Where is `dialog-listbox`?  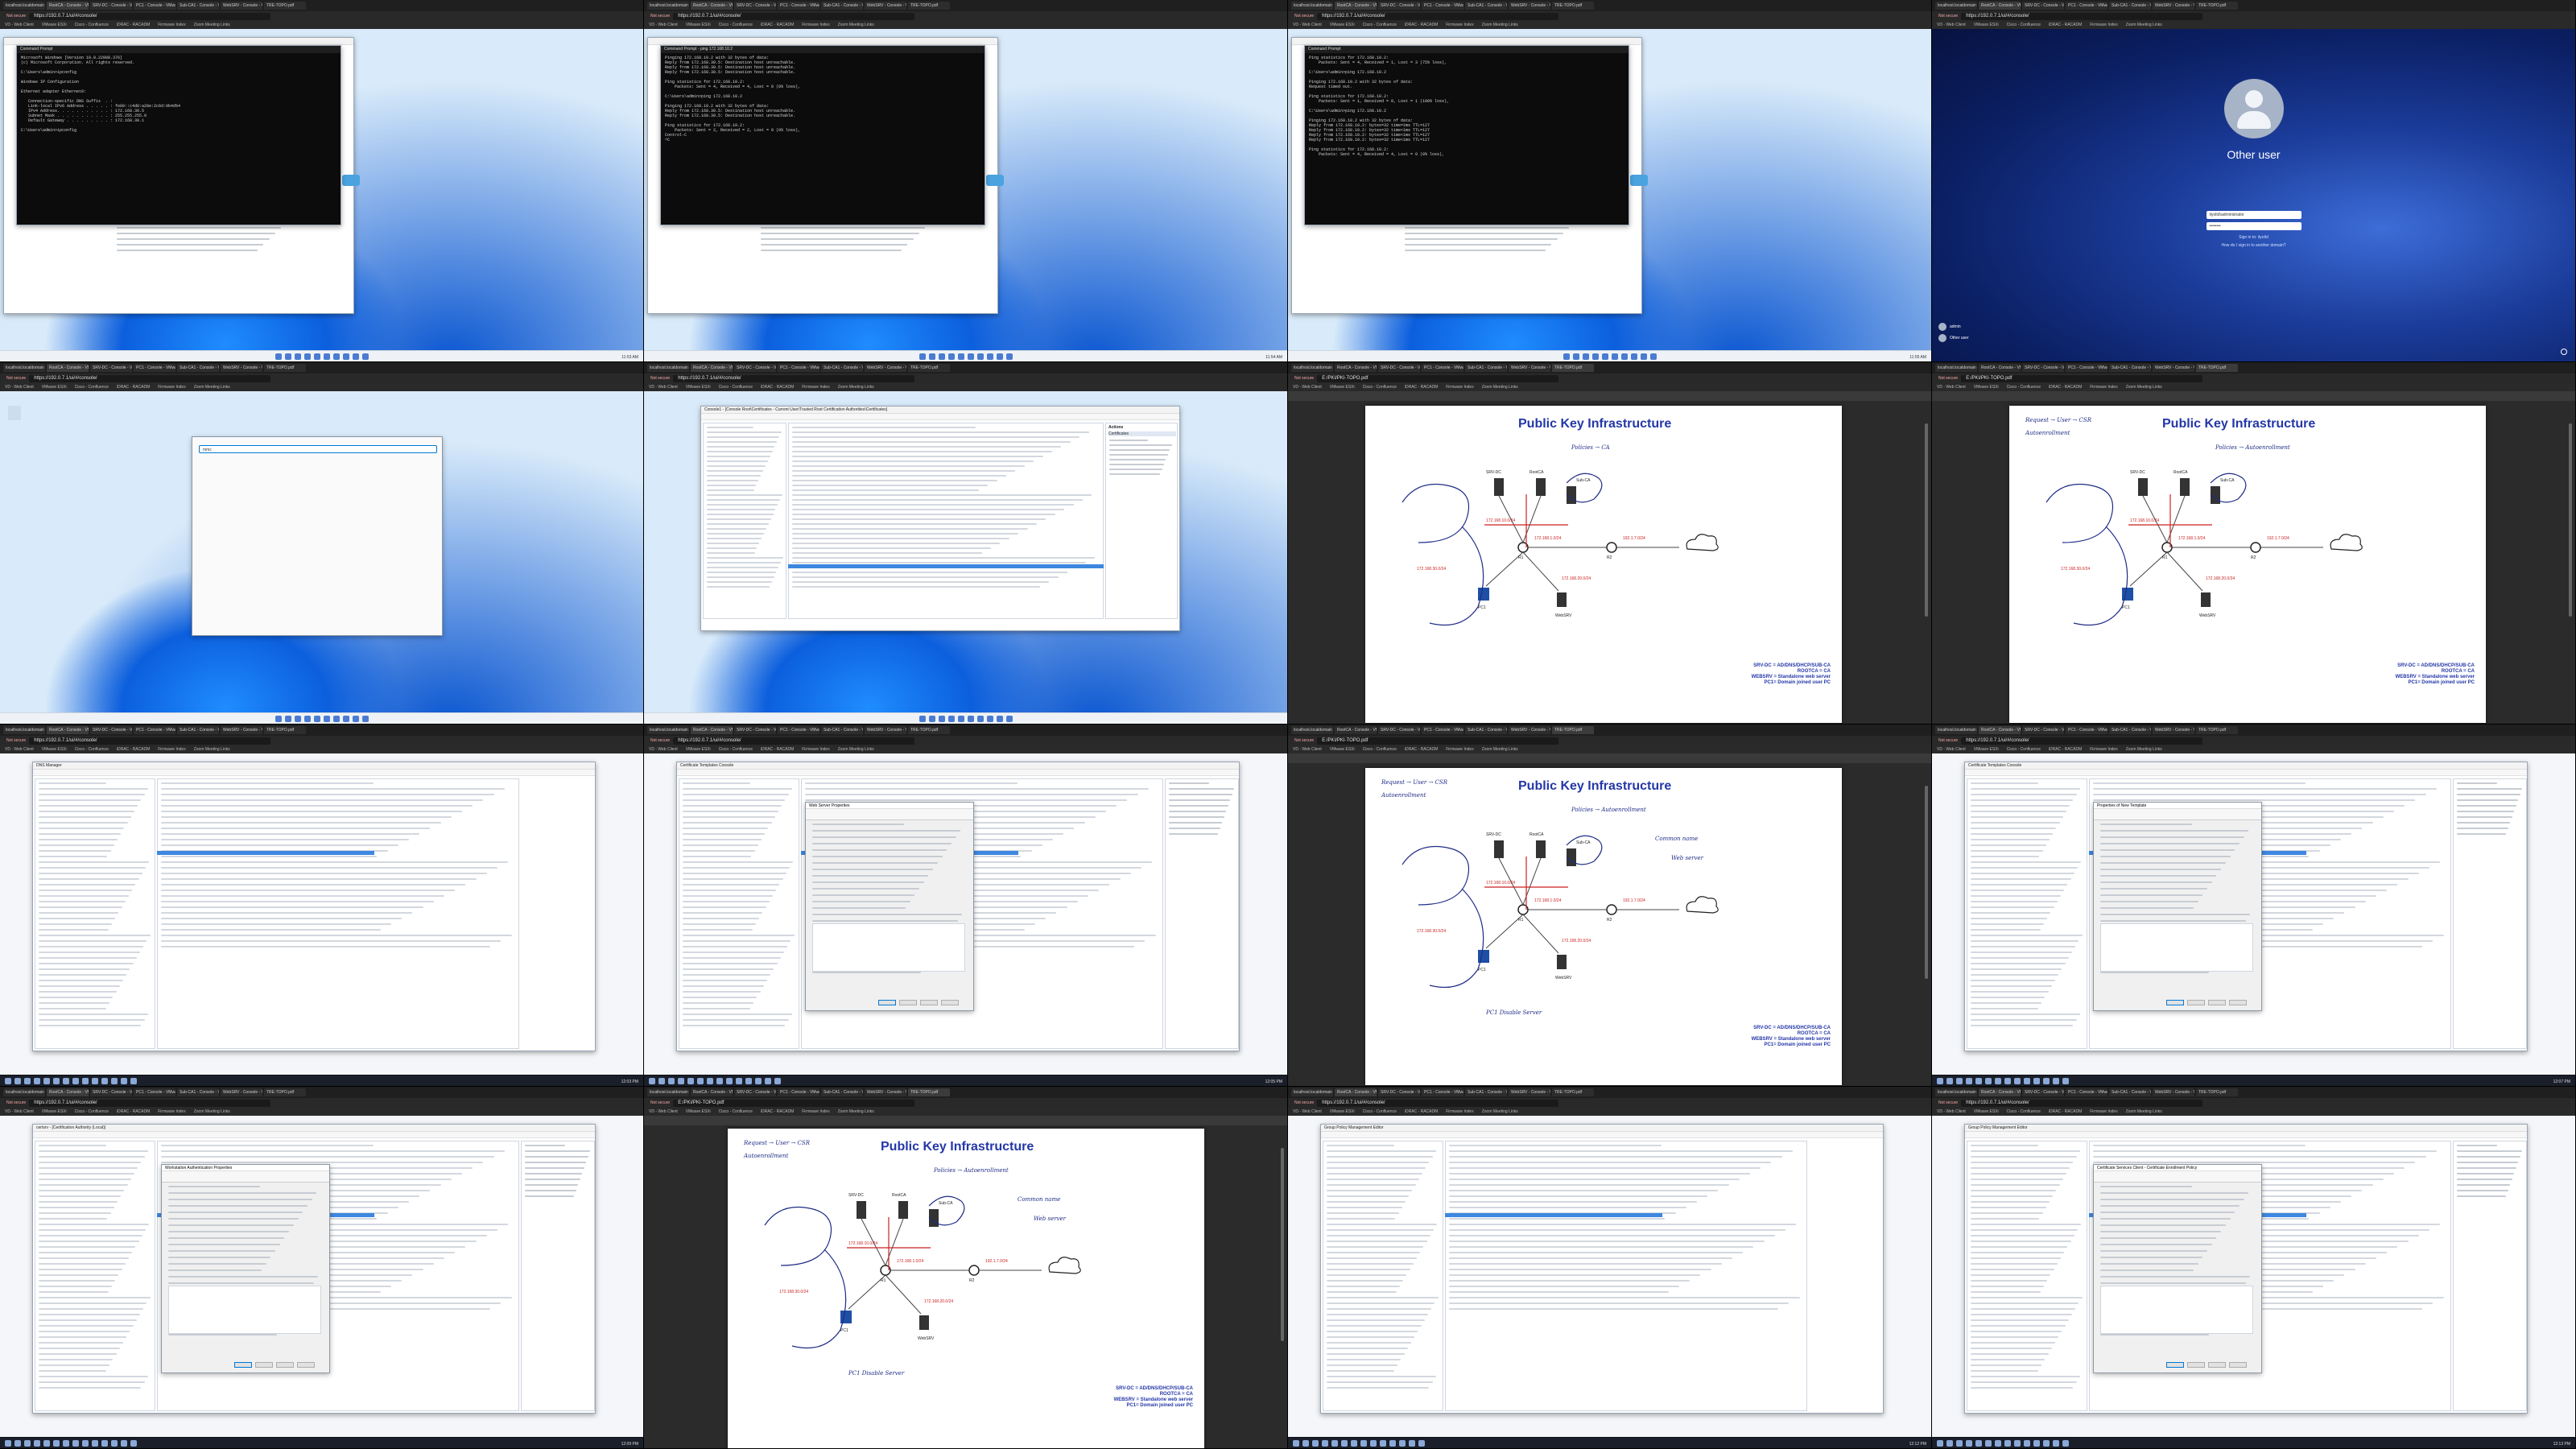 dialog-listbox is located at coordinates (2176, 1310).